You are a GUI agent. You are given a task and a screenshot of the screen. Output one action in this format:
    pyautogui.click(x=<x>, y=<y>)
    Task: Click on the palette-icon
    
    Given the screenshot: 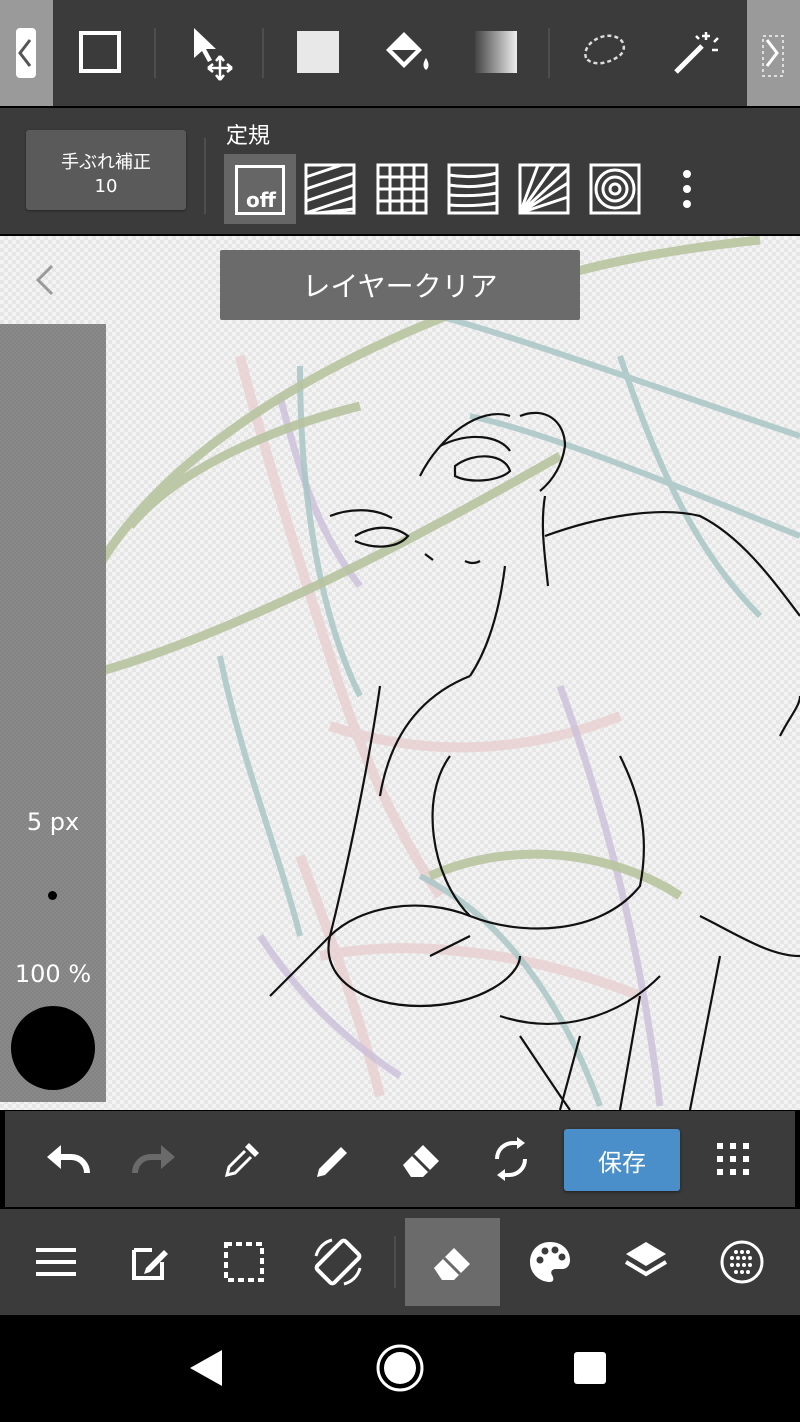 What is the action you would take?
    pyautogui.click(x=550, y=1262)
    